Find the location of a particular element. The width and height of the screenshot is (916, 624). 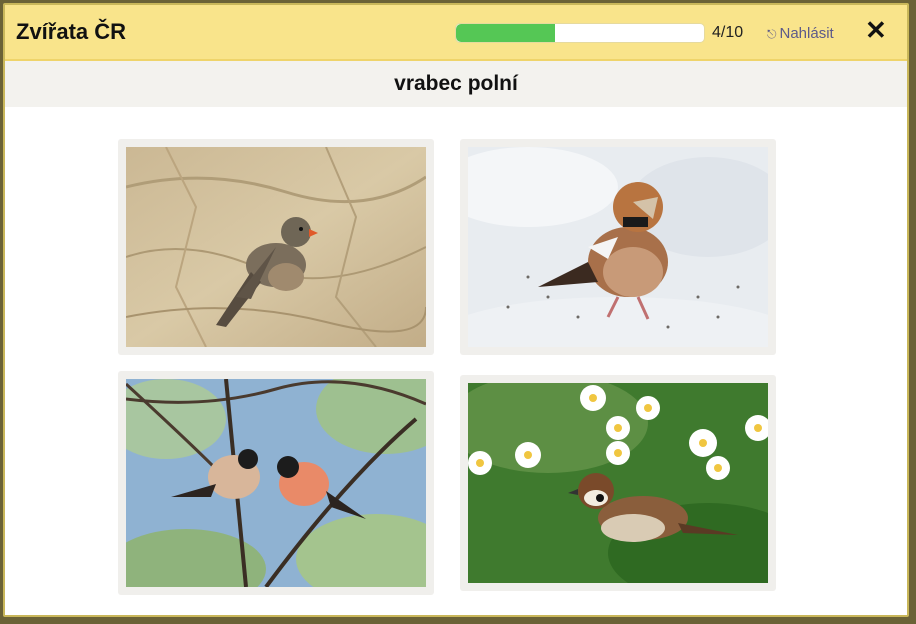

question-title: vrabec polní is located at coordinates (456, 84).